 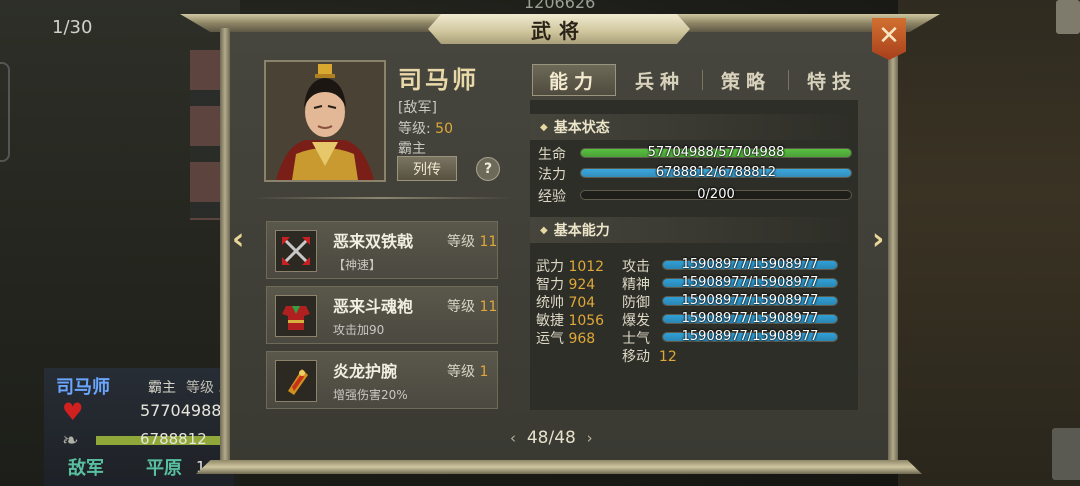 I want to click on pager-next-arrow: ›, so click(x=590, y=438).